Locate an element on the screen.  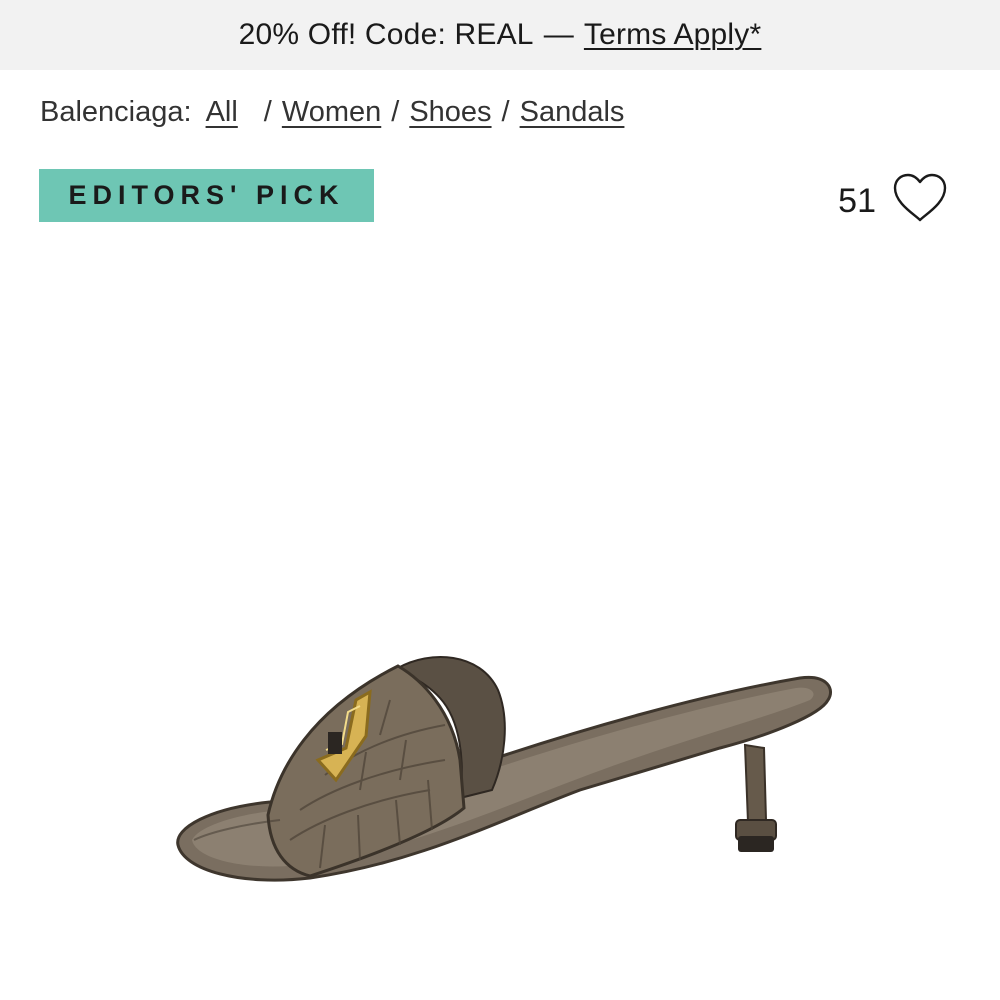
promo-banner: 20% Off! Code: REAL — Terms Apply* is located at coordinates (500, 35).